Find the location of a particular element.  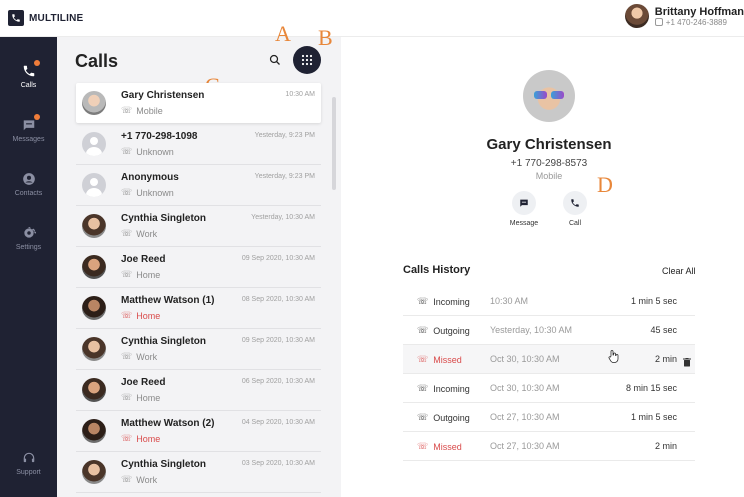

list-item: Gary Christensen ☏ Mobile 10:30 AM is located at coordinates (198, 103).